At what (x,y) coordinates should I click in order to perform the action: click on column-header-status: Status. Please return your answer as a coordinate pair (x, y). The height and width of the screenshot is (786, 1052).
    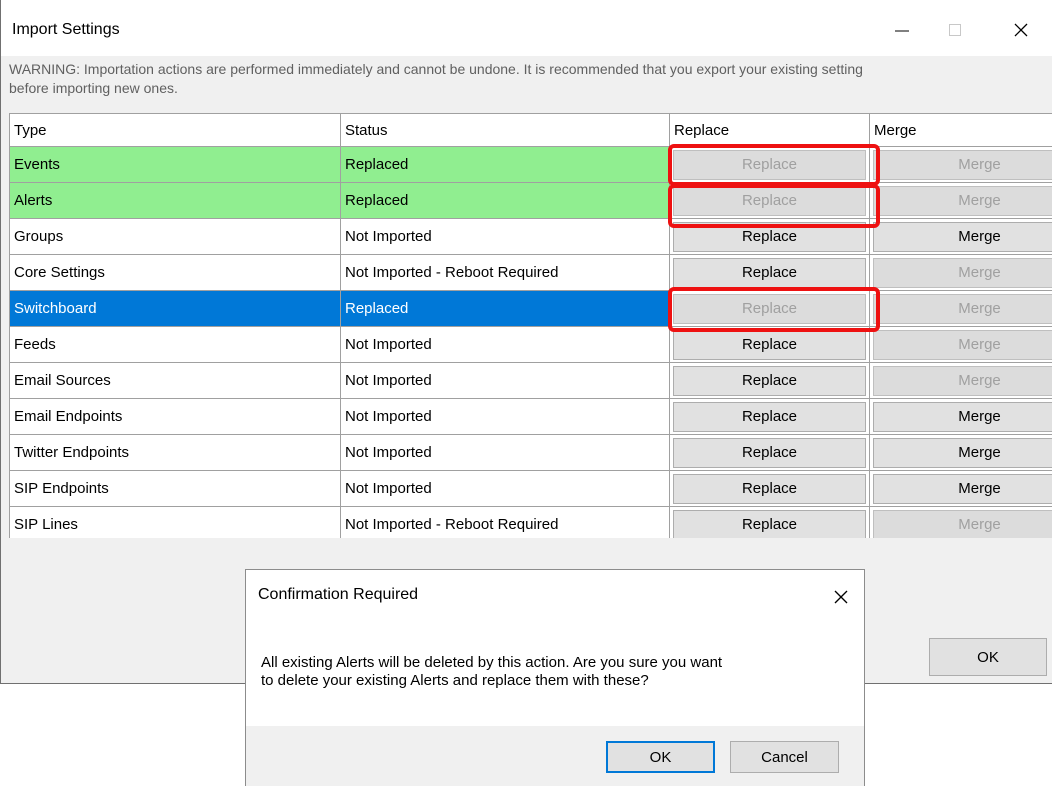
    Looking at the image, I should click on (505, 130).